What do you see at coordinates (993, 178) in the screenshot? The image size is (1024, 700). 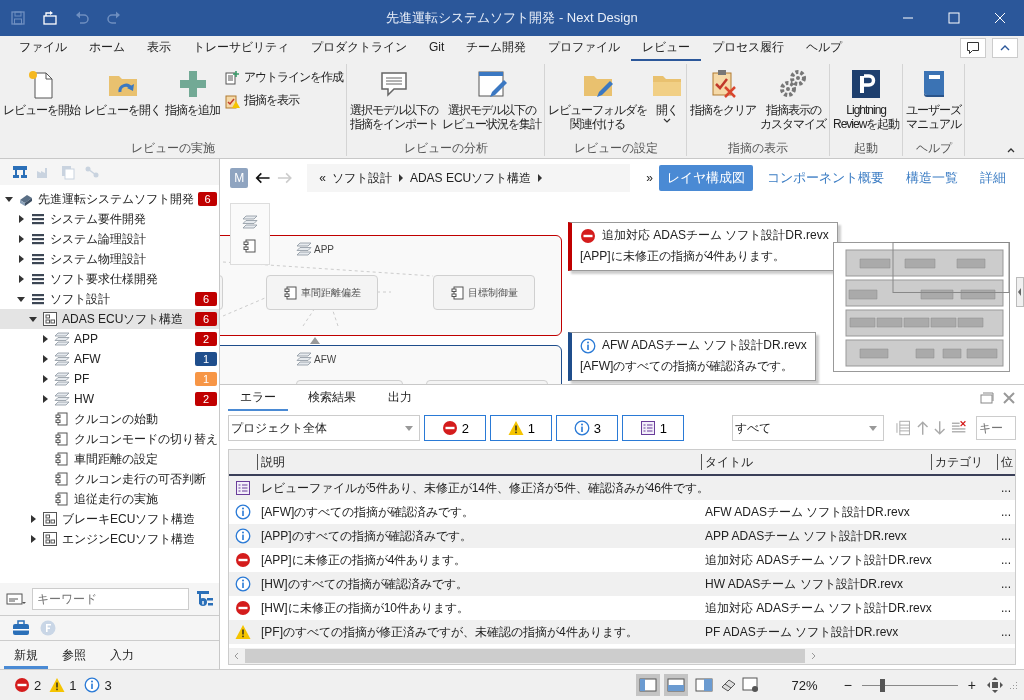 I see `view-tab: 詳細` at bounding box center [993, 178].